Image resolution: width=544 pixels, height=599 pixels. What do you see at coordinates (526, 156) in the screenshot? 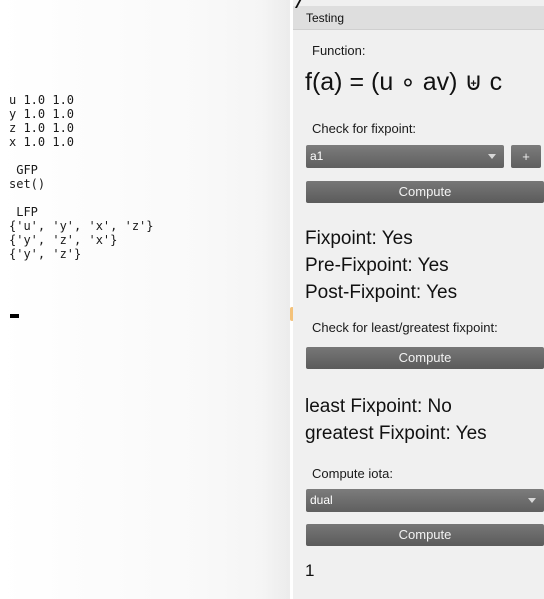
I see `add-button: +` at bounding box center [526, 156].